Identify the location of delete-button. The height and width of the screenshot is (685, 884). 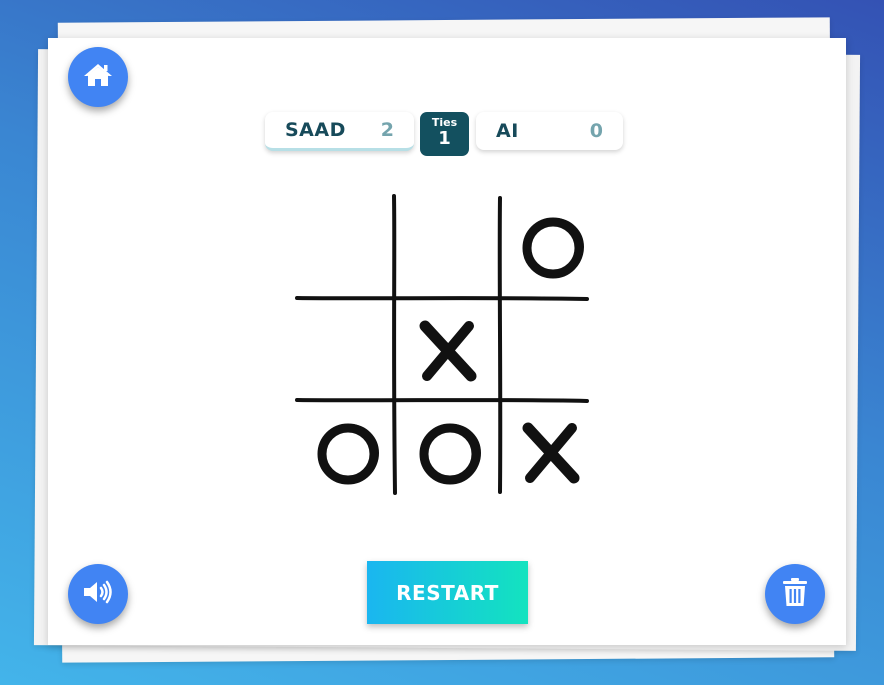
(795, 594).